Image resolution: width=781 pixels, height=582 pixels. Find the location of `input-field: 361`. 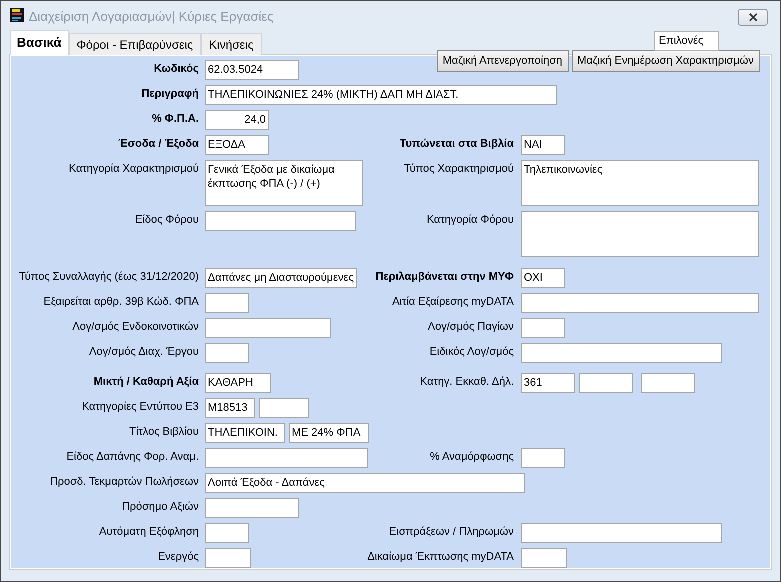

input-field: 361 is located at coordinates (548, 383).